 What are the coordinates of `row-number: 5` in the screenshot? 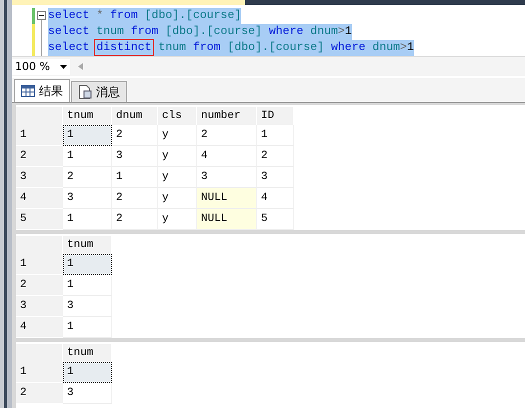 It's located at (39, 219).